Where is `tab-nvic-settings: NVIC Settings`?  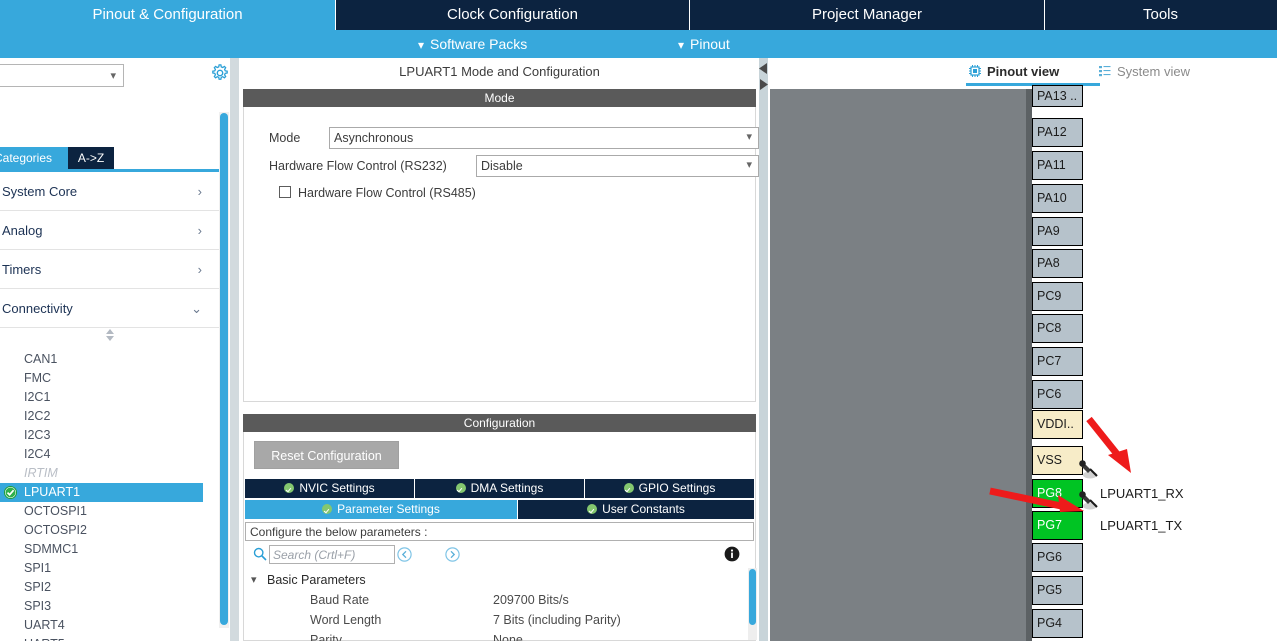 tab-nvic-settings: NVIC Settings is located at coordinates (330, 488).